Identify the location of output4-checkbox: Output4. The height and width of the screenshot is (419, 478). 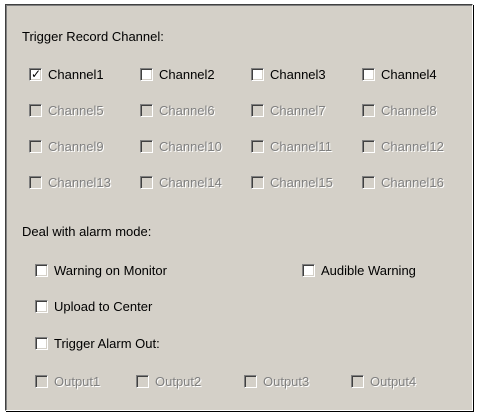
(383, 381).